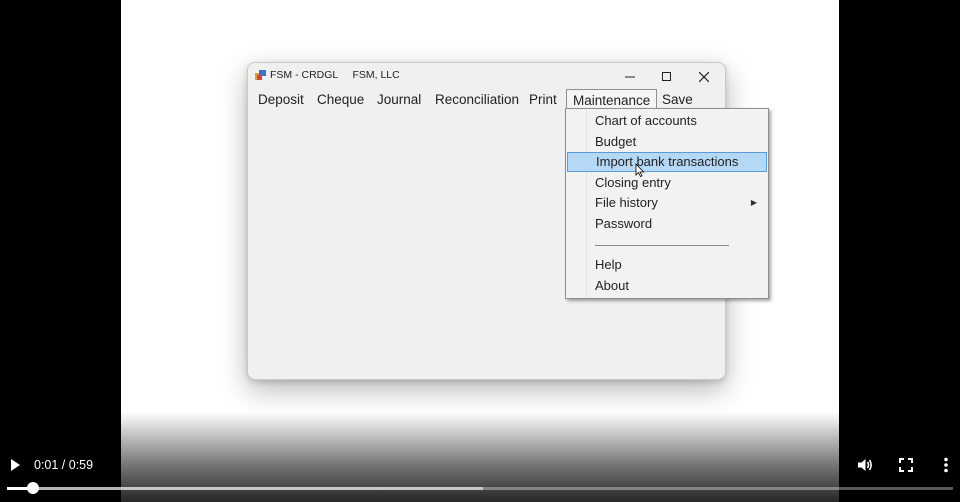 This screenshot has width=960, height=502. What do you see at coordinates (15, 465) in the screenshot?
I see `play-icon` at bounding box center [15, 465].